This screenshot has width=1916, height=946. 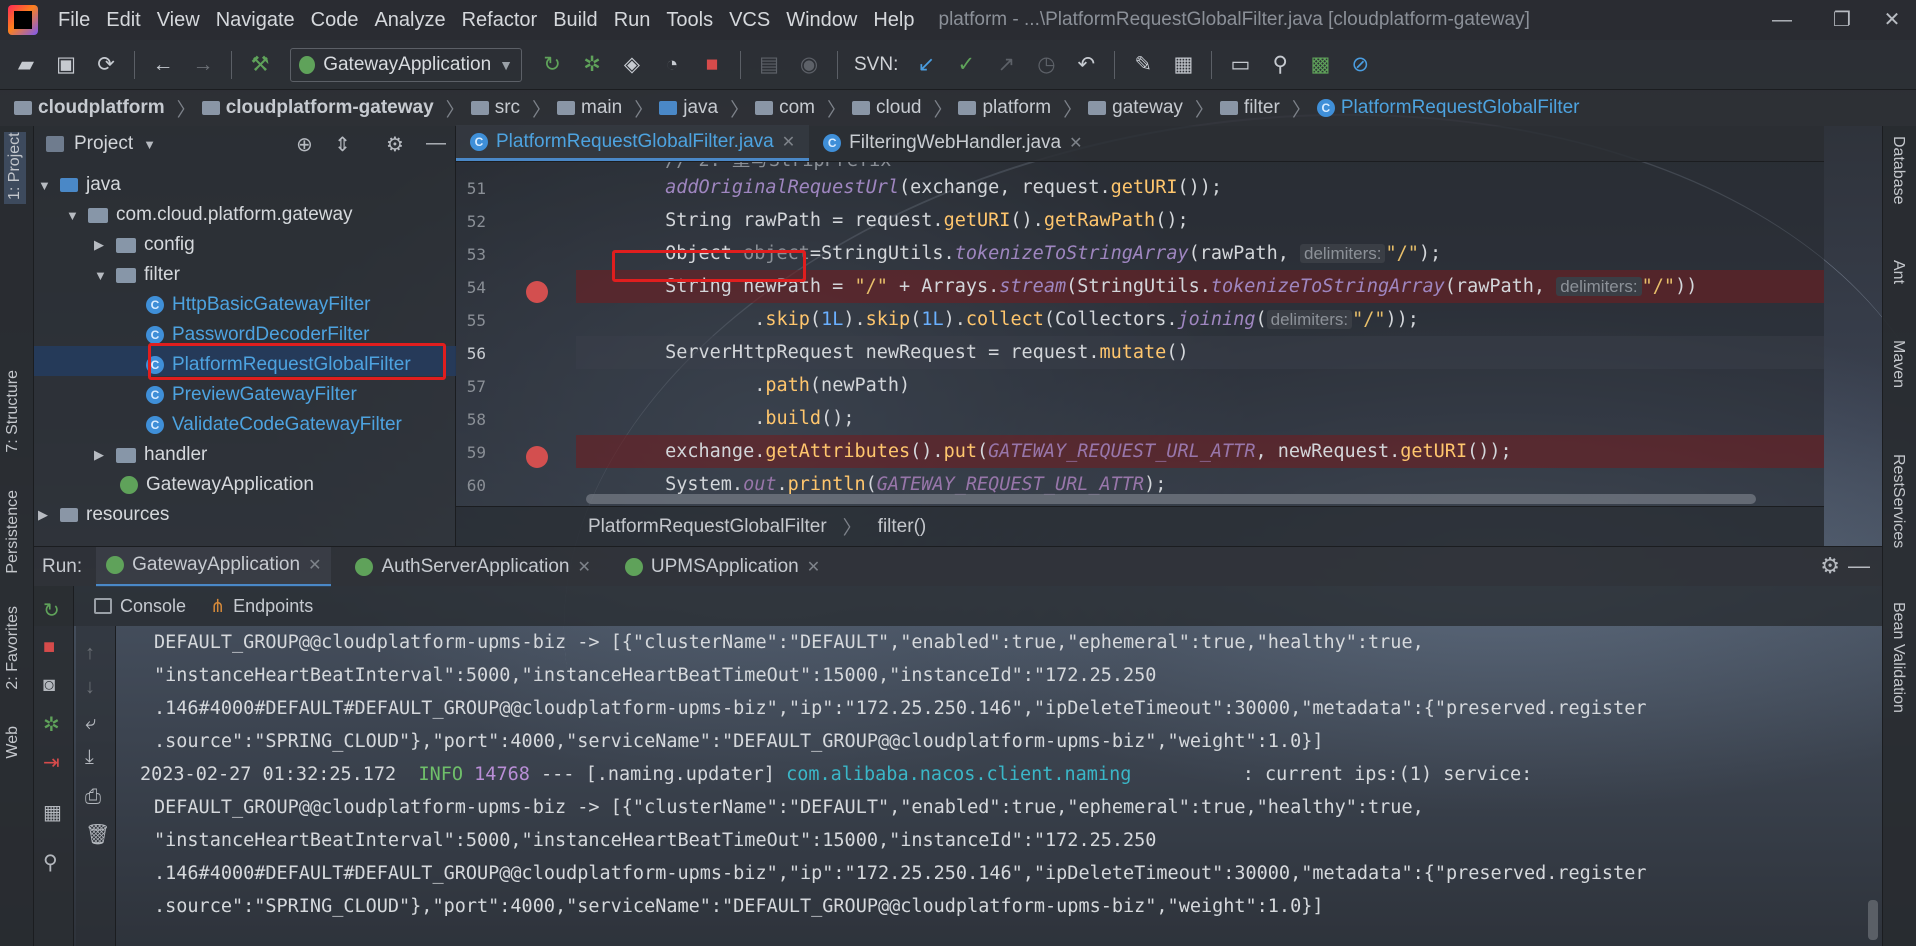 I want to click on tool-tab-maven: Maven, so click(x=1898, y=364).